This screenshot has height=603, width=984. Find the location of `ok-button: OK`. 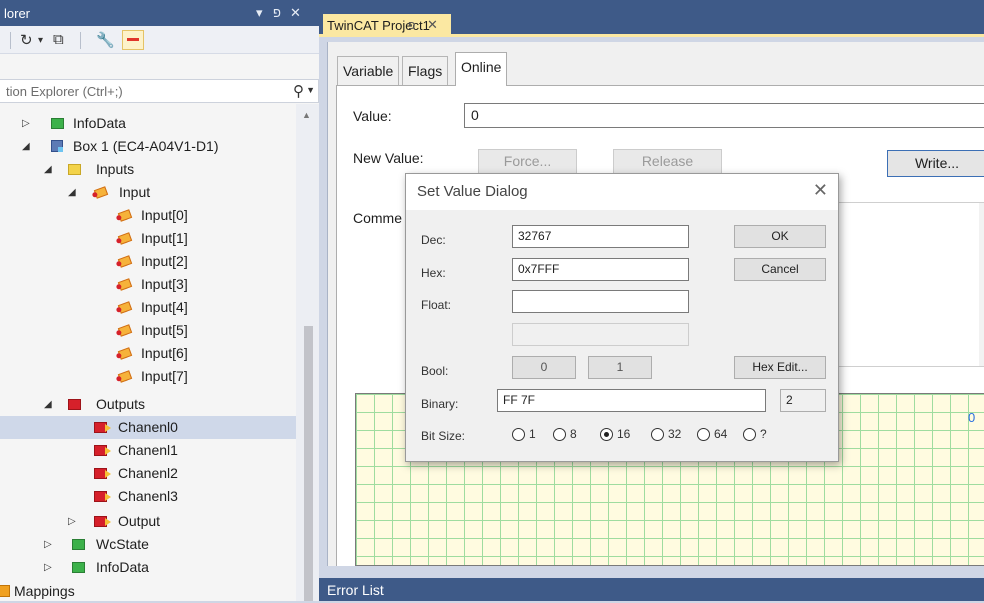

ok-button: OK is located at coordinates (780, 236).